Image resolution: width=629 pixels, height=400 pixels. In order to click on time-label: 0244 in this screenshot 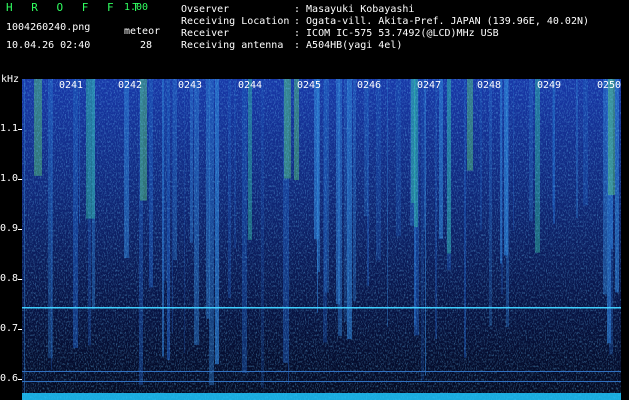, I will do `click(250, 85)`.